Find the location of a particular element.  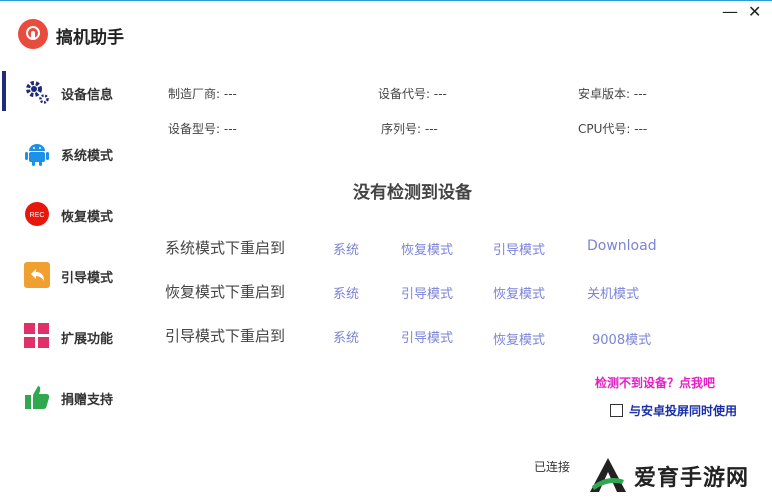

sidebar-item-label: 设备信息 is located at coordinates (87, 95).